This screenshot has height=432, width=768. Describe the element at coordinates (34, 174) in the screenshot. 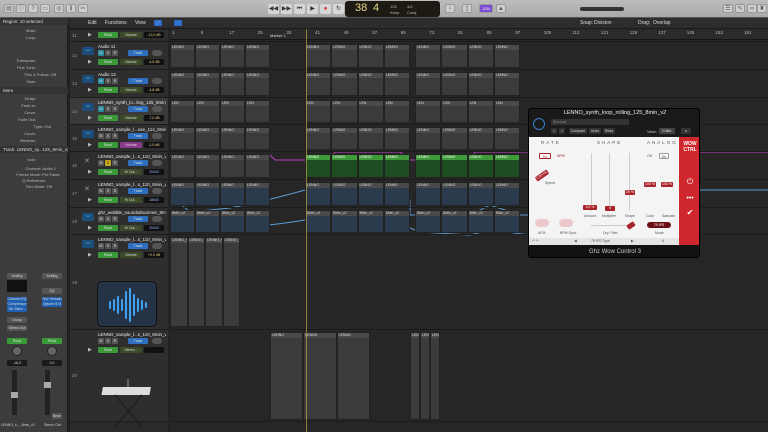

I see `insp-freeze: Freeze Mode: Pre Fader` at that location.